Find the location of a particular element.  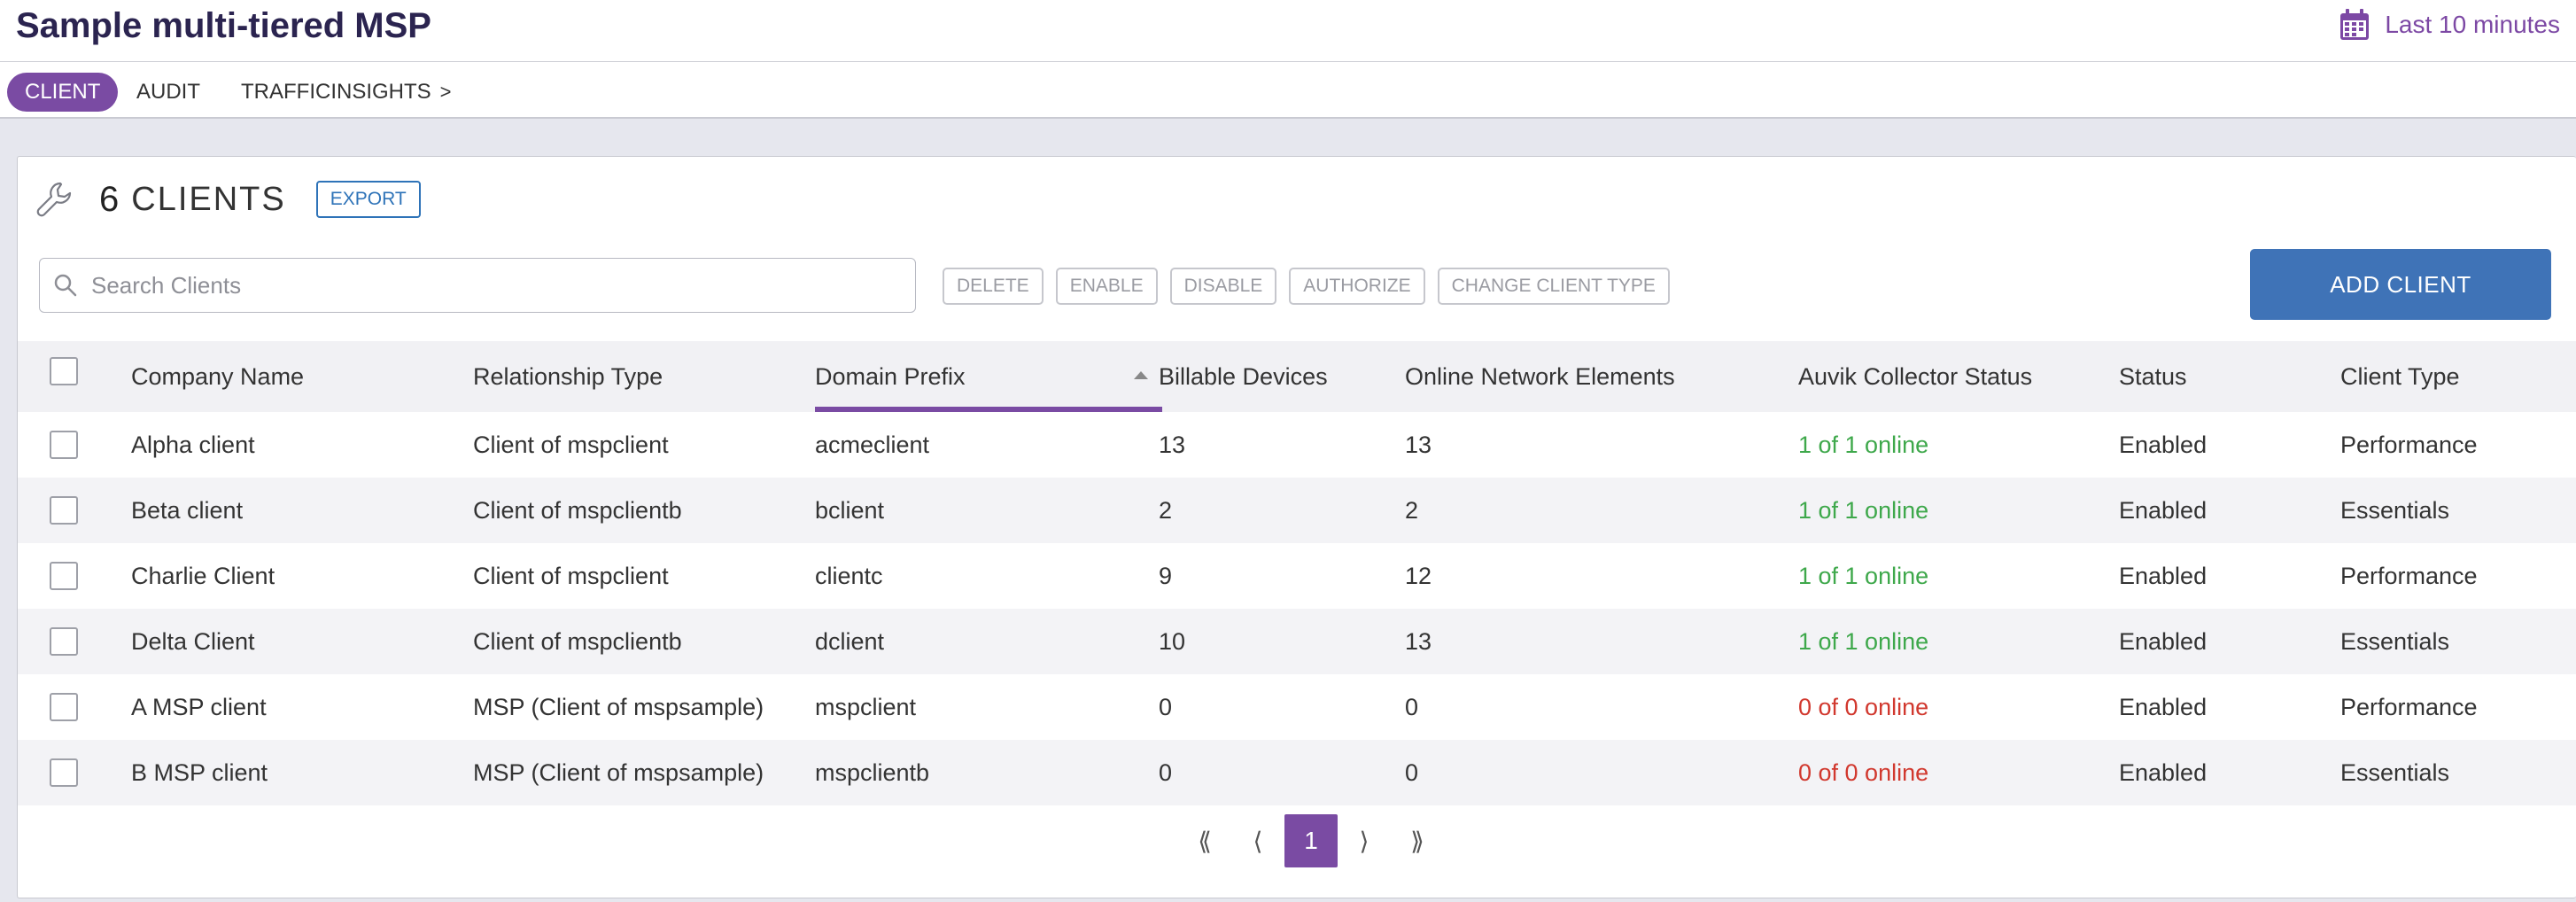

column-header-online-network-elements: Online Network Elements is located at coordinates (1540, 376).